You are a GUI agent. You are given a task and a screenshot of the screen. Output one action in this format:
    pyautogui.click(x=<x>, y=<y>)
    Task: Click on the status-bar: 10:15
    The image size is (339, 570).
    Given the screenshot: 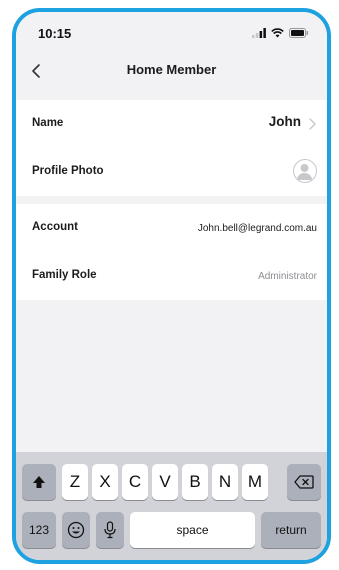 What is the action you would take?
    pyautogui.click(x=171, y=31)
    